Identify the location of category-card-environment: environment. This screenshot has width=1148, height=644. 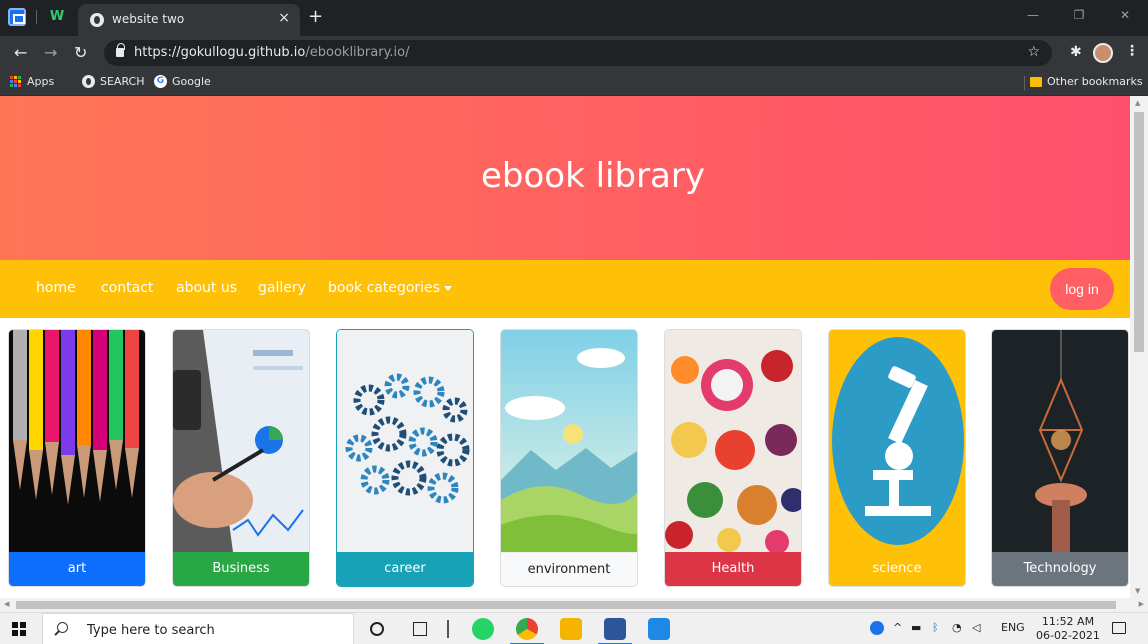
(569, 458).